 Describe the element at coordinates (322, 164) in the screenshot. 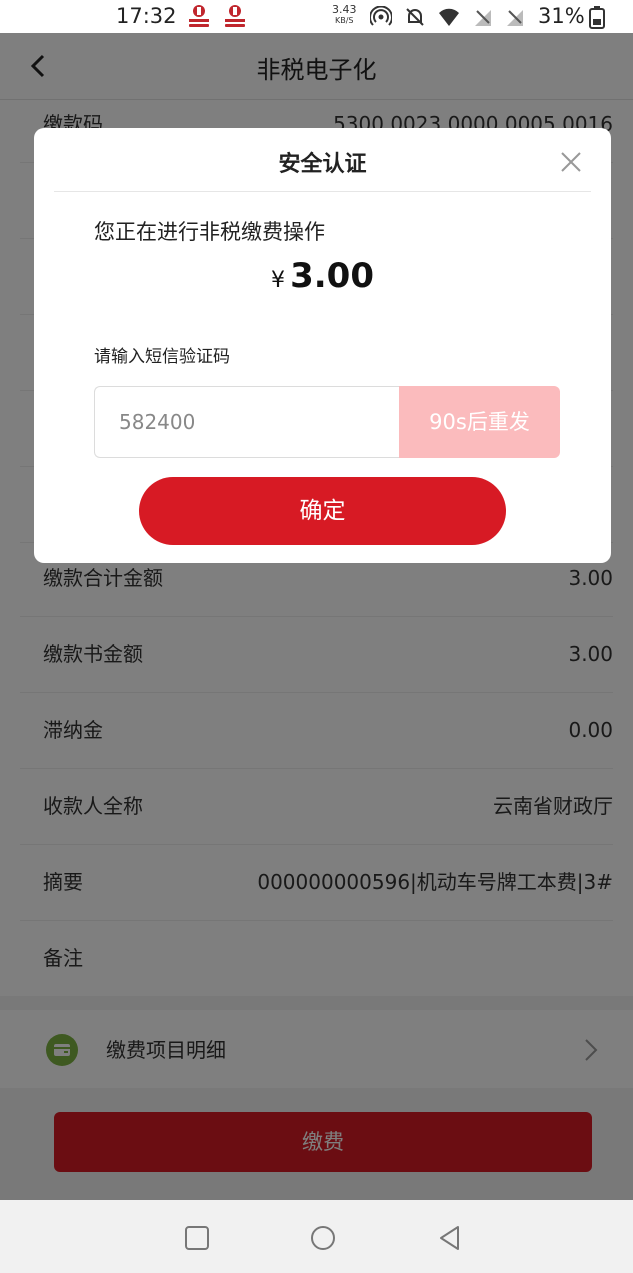

I see `dialog-title: 安全认证` at that location.